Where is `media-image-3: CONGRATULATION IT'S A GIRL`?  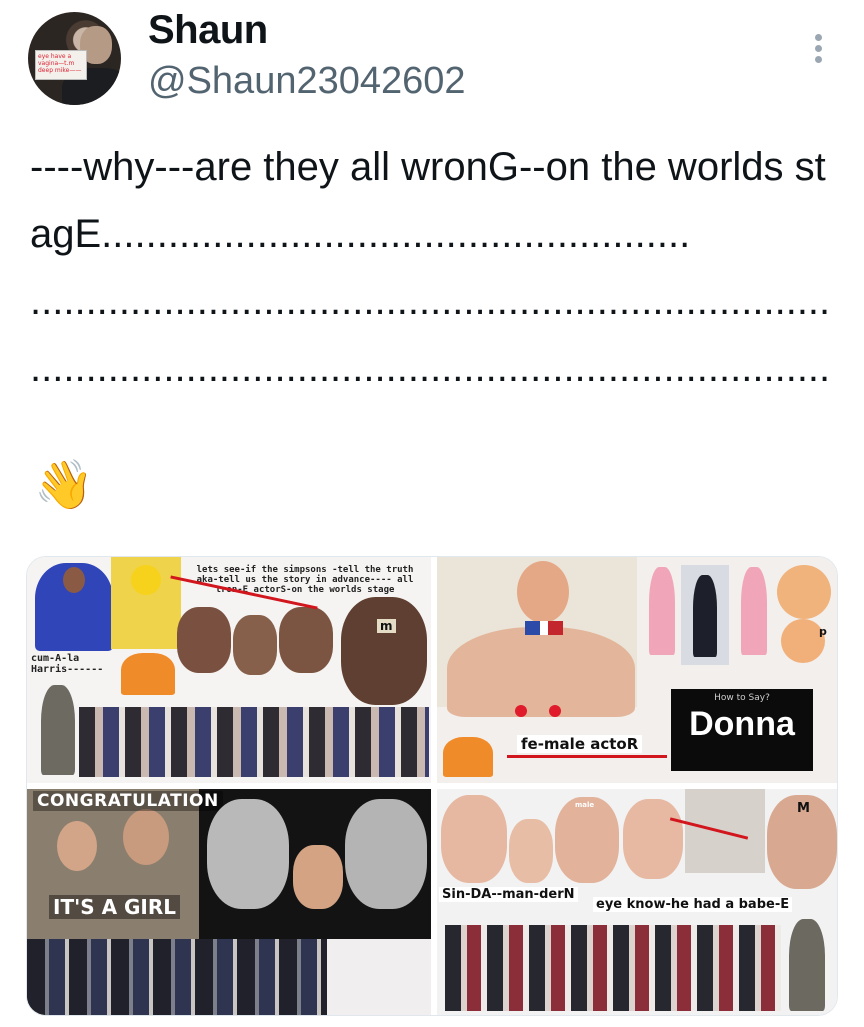
media-image-3: CONGRATULATION IT'S A GIRL is located at coordinates (229, 902).